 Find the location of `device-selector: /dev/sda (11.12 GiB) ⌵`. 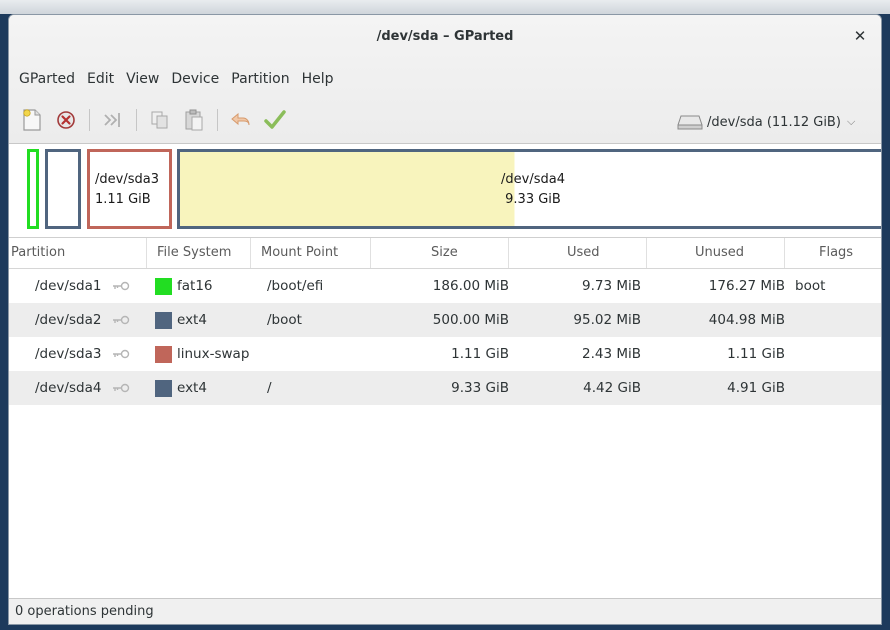

device-selector: /dev/sda (11.12 GiB) ⌵ is located at coordinates (776, 122).